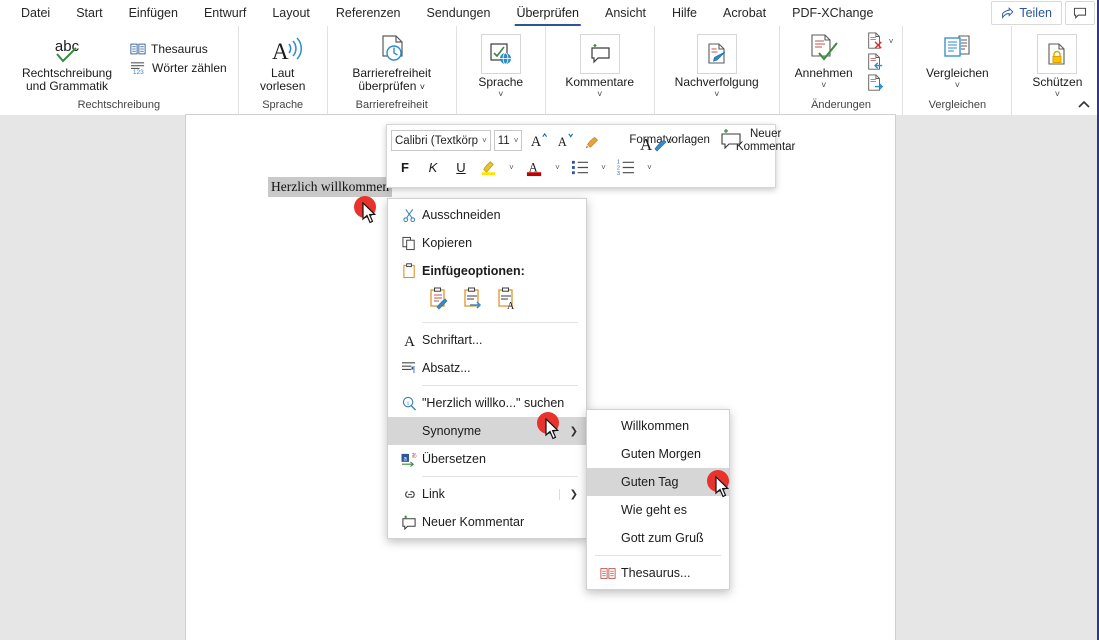 Image resolution: width=1099 pixels, height=640 pixels. I want to click on font-color-button: A, so click(534, 168).